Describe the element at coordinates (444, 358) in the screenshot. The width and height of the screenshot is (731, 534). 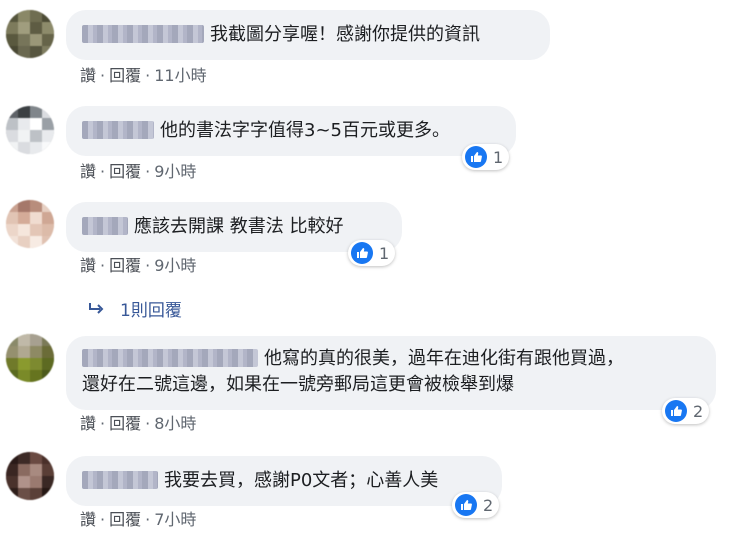
I see `comment-text: 他寫的真的很美，過年在迪化街有跟他買過，` at that location.